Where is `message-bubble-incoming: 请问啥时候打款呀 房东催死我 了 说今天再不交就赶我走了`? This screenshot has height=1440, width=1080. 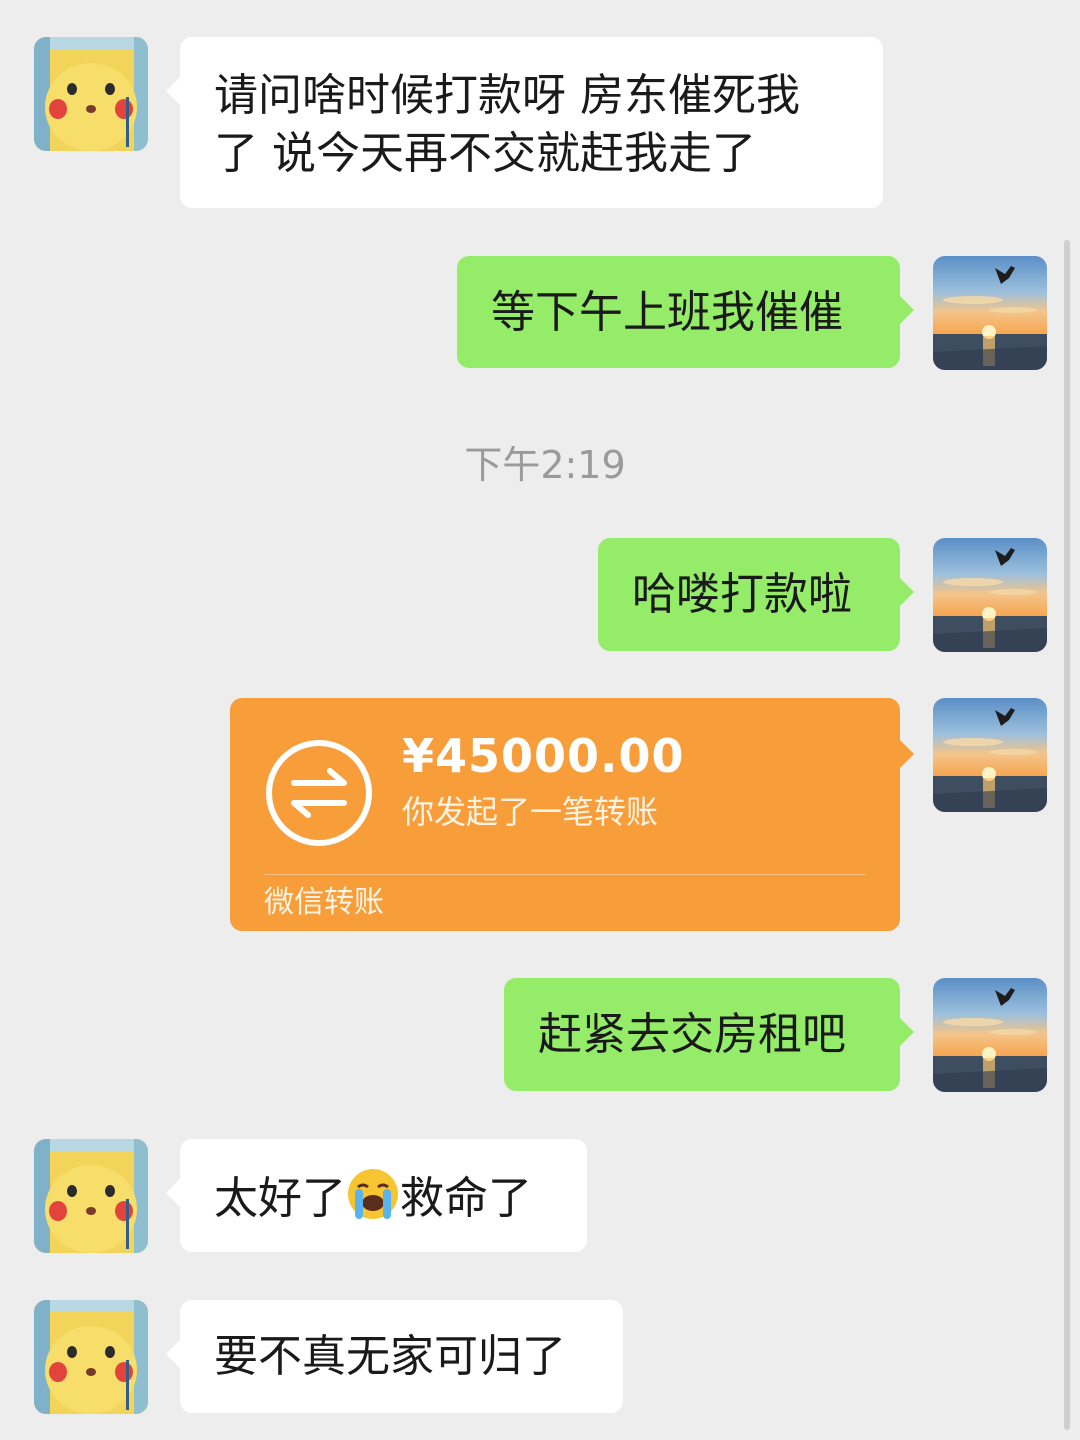 message-bubble-incoming: 请问啥时候打款呀 房东催死我 了 说今天再不交就赶我走了 is located at coordinates (524, 122).